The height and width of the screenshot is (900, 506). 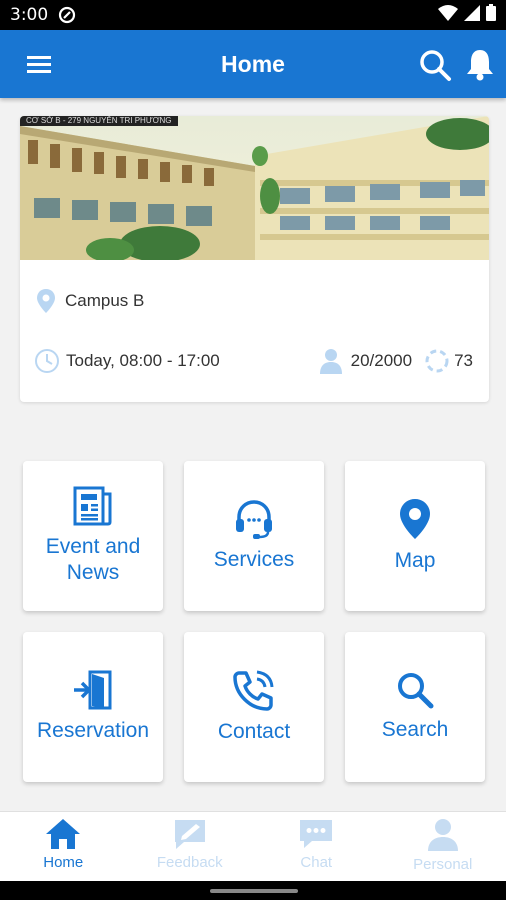 I want to click on status-time: 3:00, so click(x=29, y=15).